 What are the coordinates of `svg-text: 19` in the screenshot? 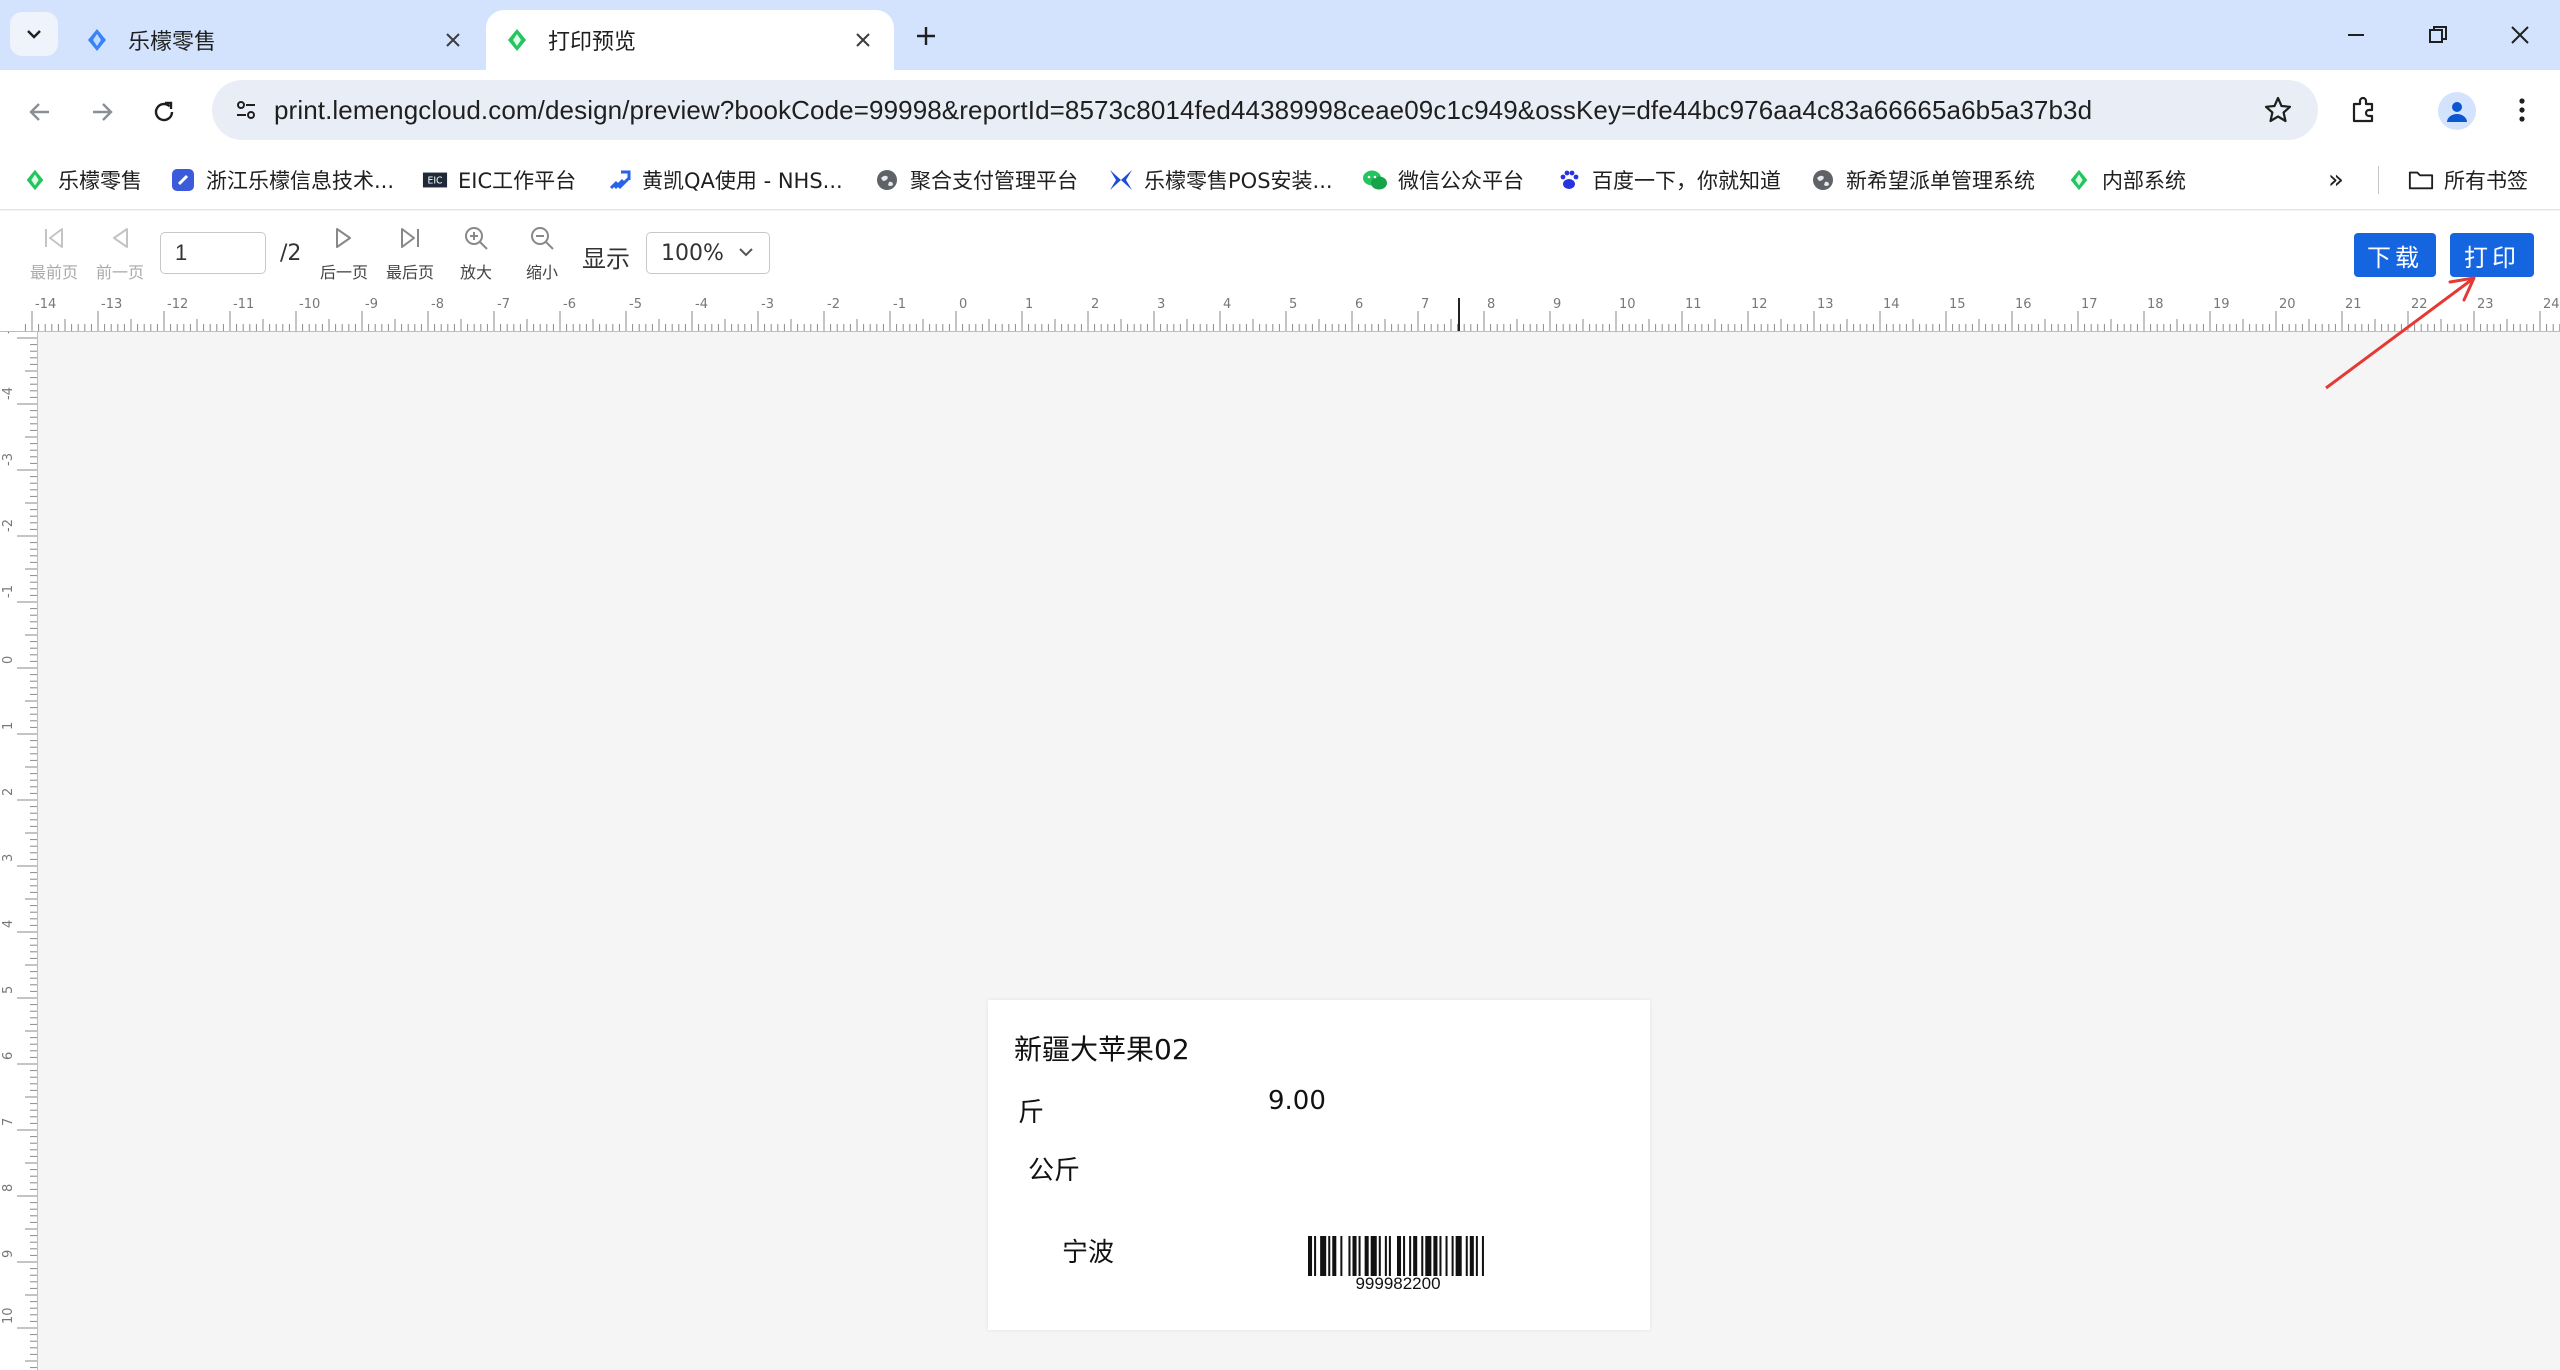 It's located at (2221, 304).